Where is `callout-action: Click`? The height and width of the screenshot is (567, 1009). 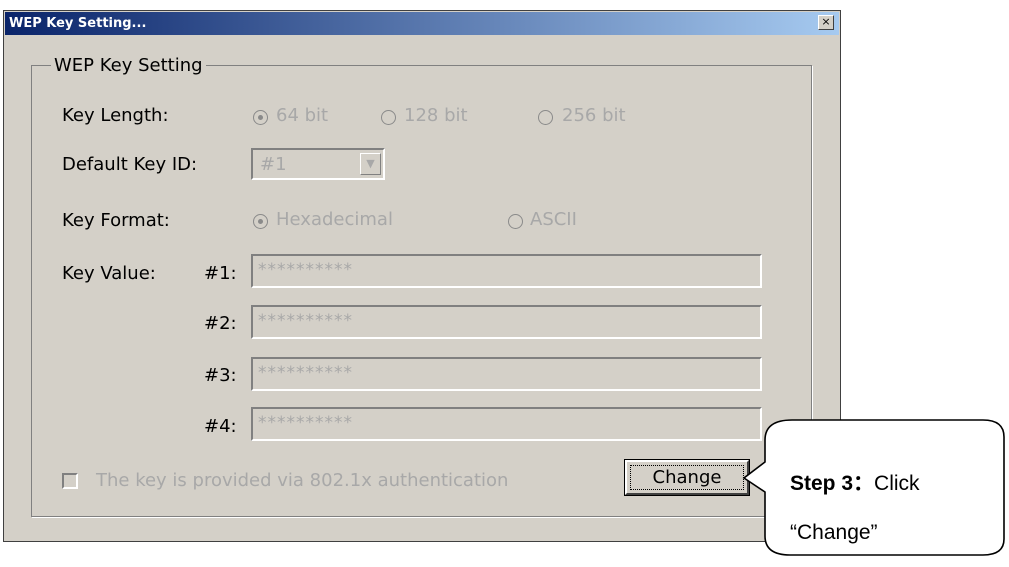 callout-action: Click is located at coordinates (897, 483).